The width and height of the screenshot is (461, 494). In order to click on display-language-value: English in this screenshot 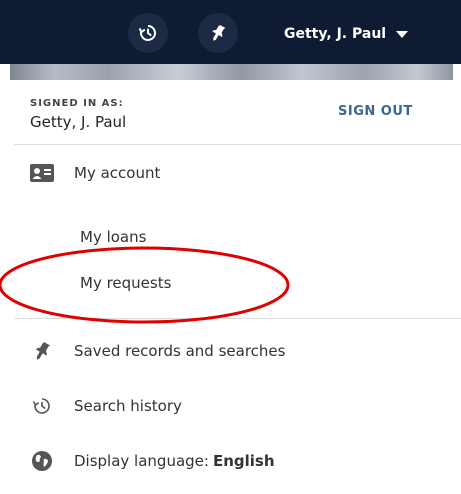, I will do `click(243, 461)`.